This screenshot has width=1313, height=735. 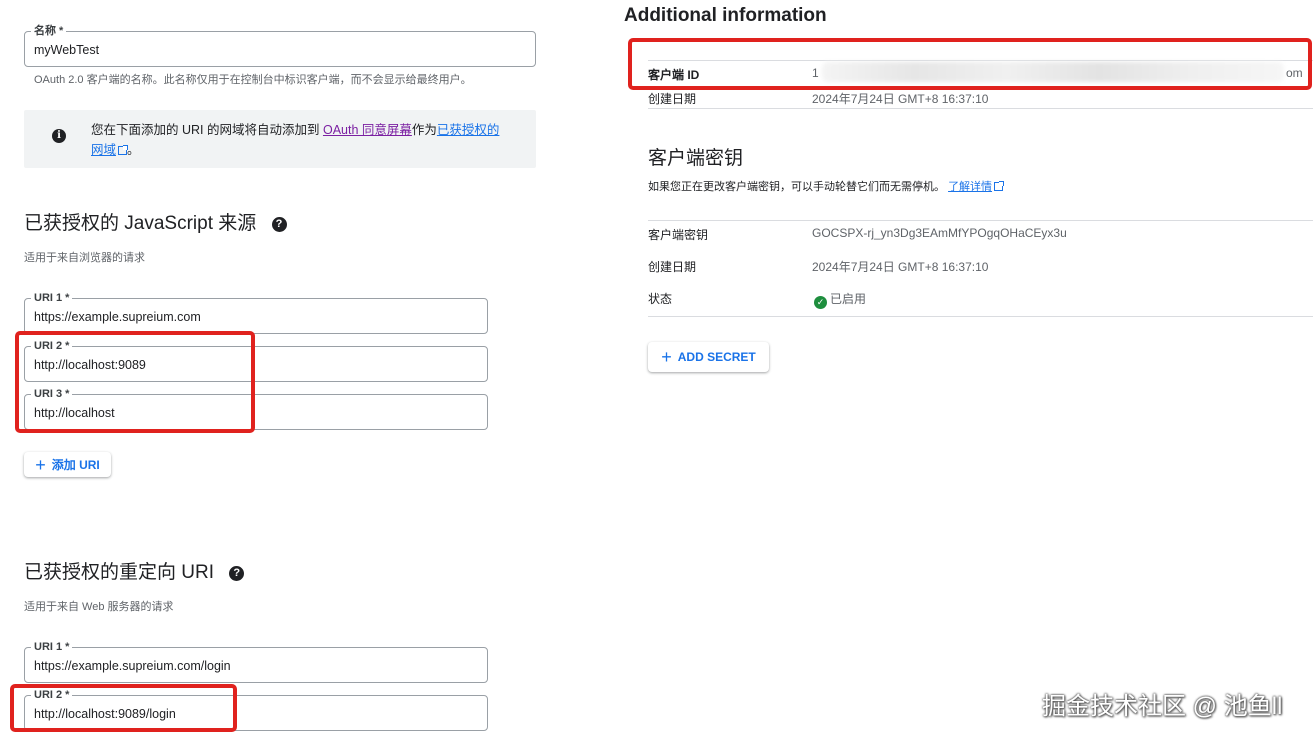 I want to click on highlight-redirect-uri, so click(x=123, y=708).